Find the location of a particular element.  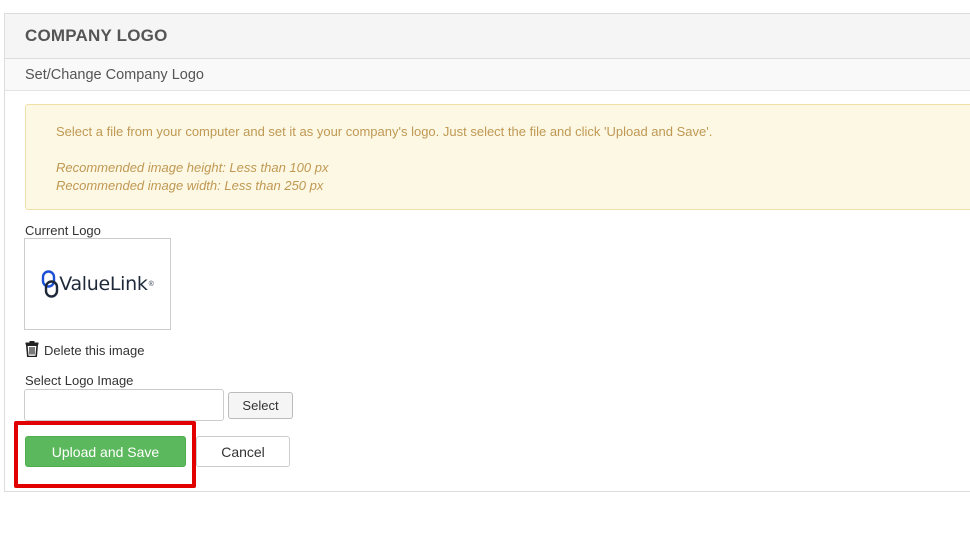

delete-image-link: Delete this image is located at coordinates (84, 349).